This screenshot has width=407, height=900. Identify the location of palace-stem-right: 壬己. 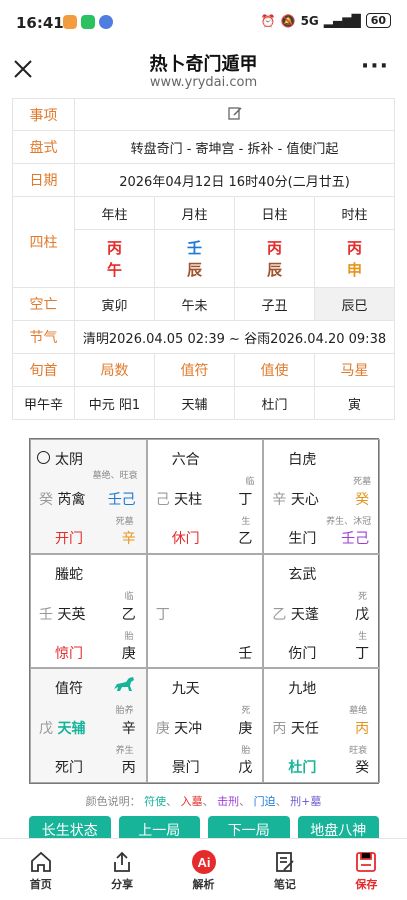
(121, 500).